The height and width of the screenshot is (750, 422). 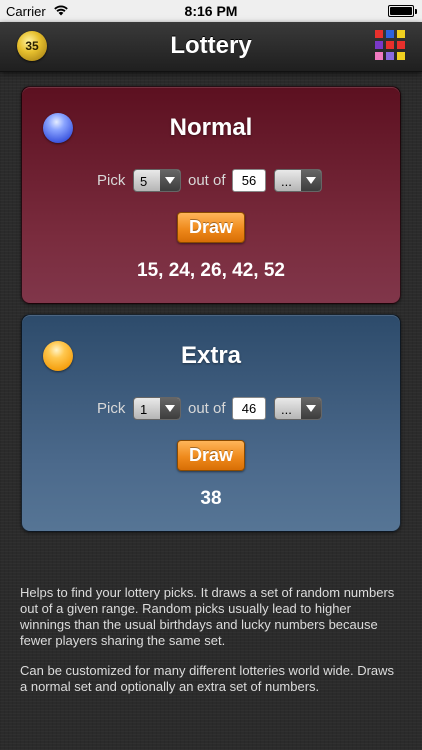 I want to click on extra-title: Extra, so click(x=211, y=355).